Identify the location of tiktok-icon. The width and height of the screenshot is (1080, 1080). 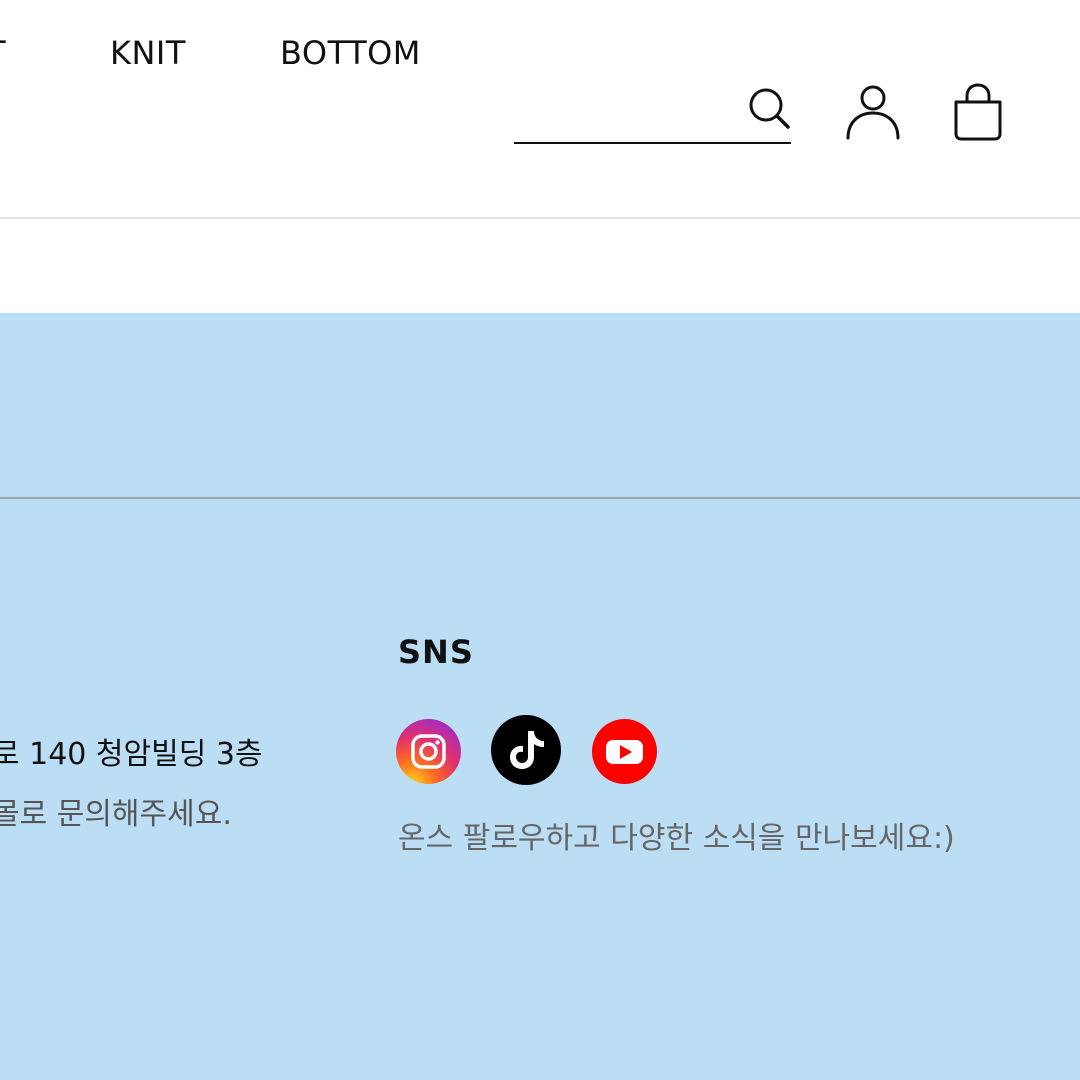
(526, 750).